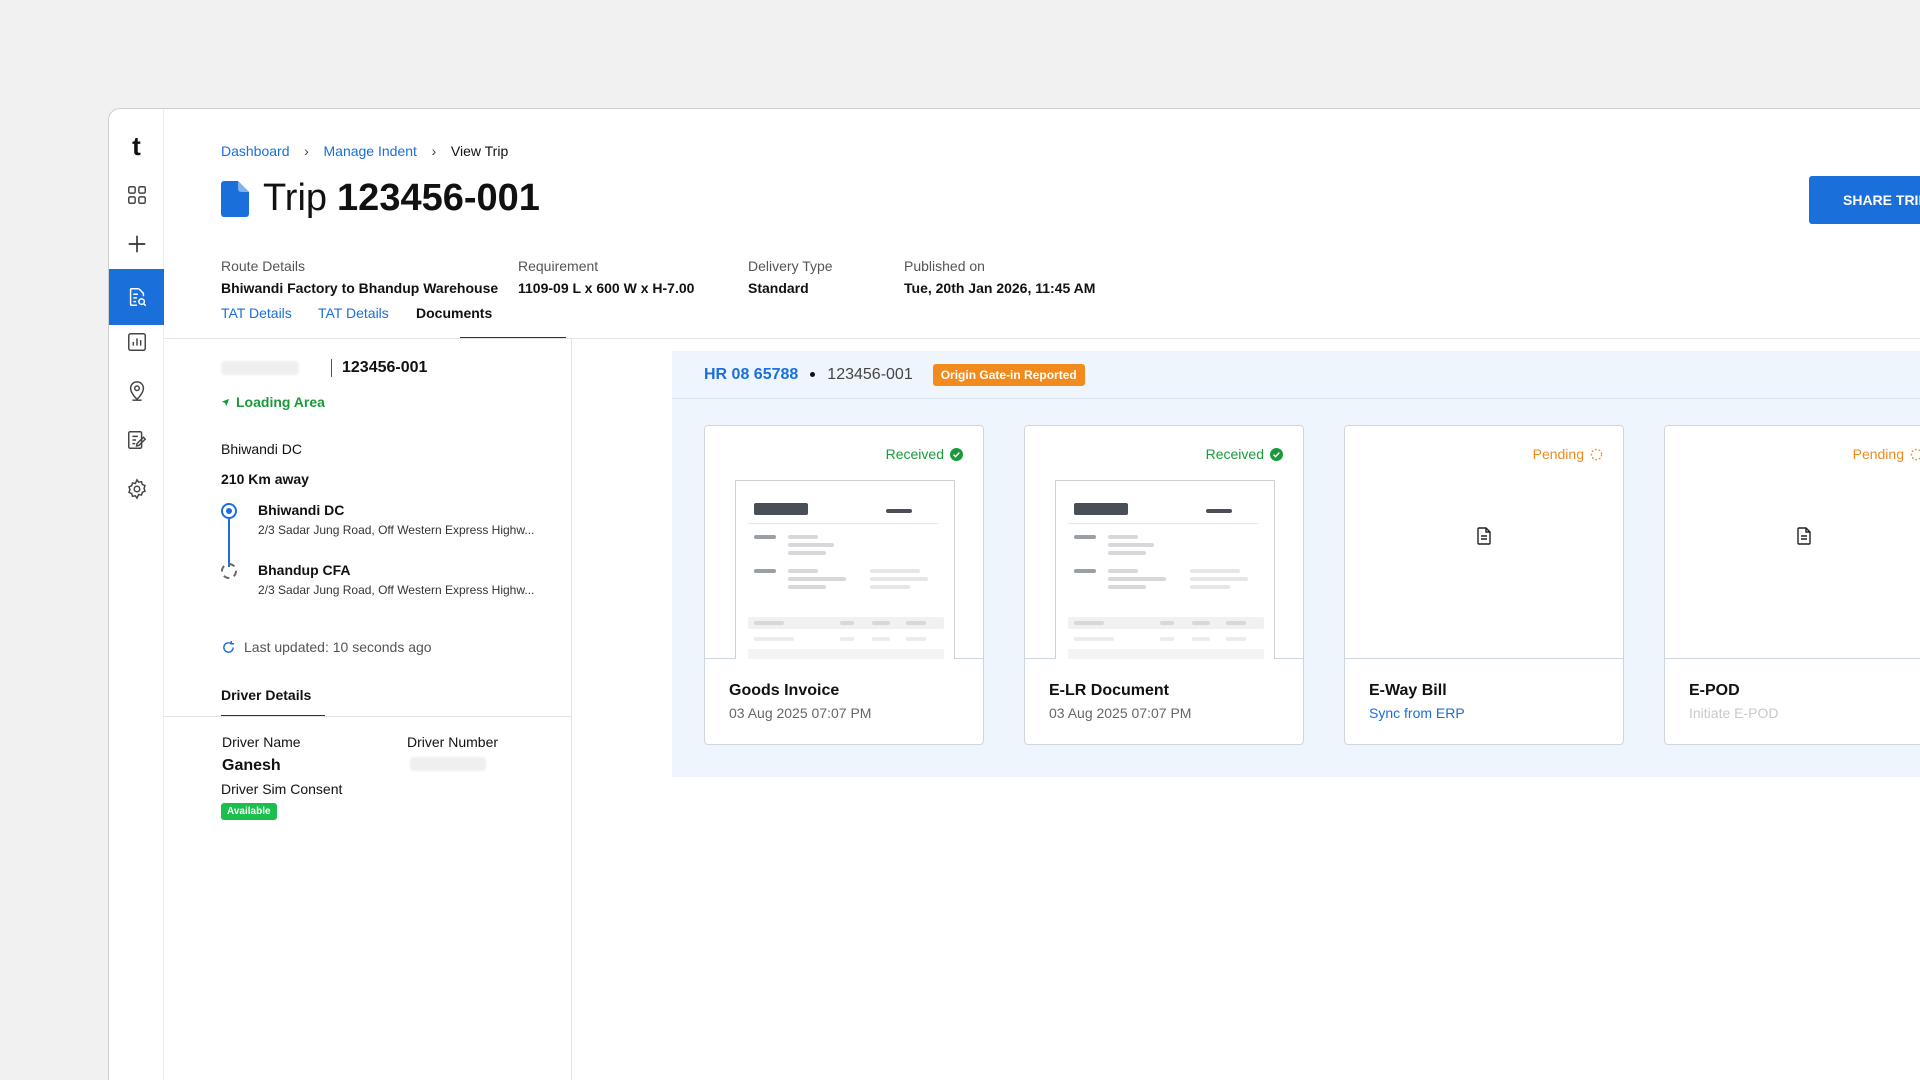 The image size is (1920, 1080). I want to click on gear-icon, so click(136, 489).